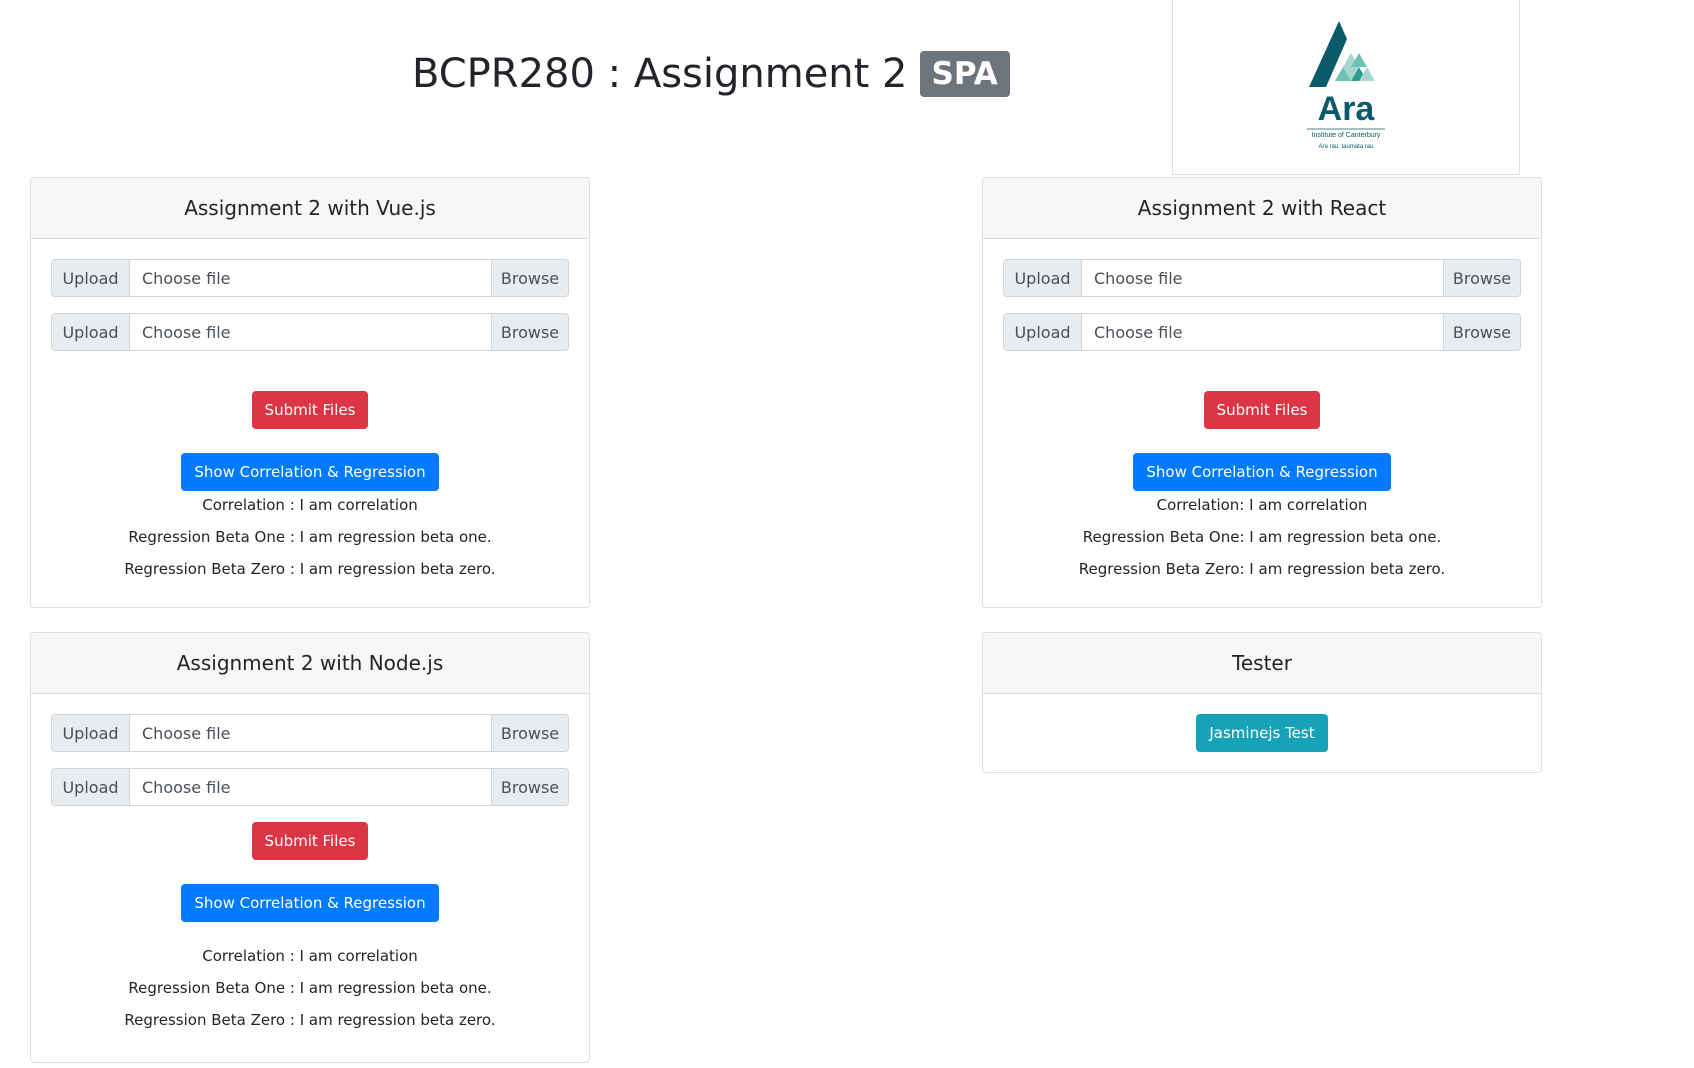  What do you see at coordinates (1262, 410) in the screenshot?
I see `react-submit-files-button: Submit Files` at bounding box center [1262, 410].